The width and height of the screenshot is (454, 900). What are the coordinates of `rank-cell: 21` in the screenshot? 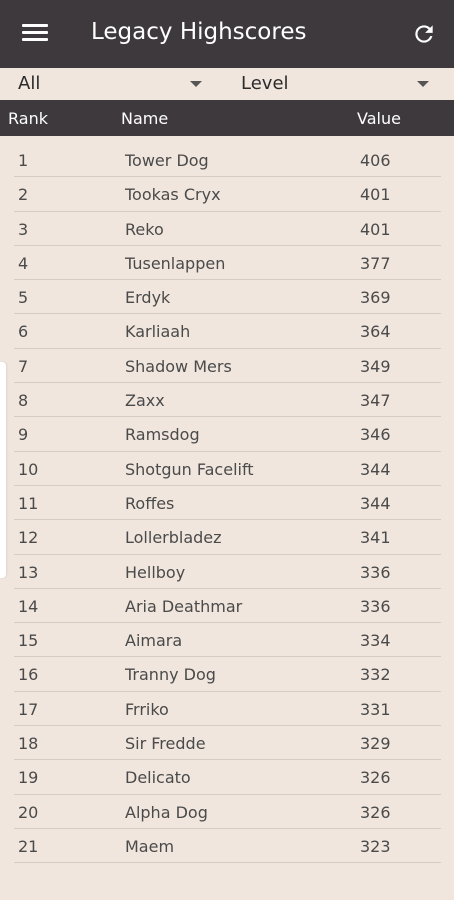 It's located at (28, 846).